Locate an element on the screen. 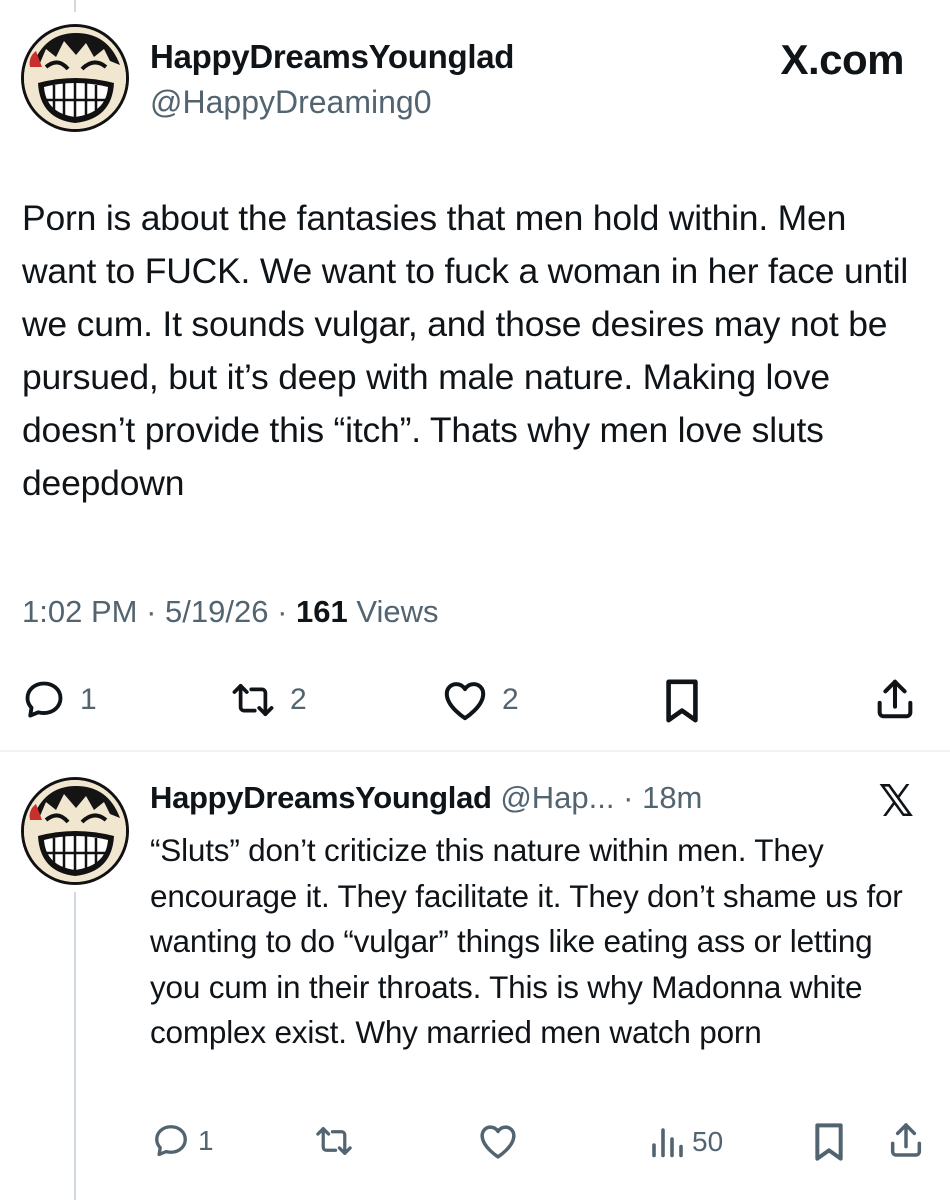 This screenshot has height=1200, width=950. reply-share-button is located at coordinates (906, 1140).